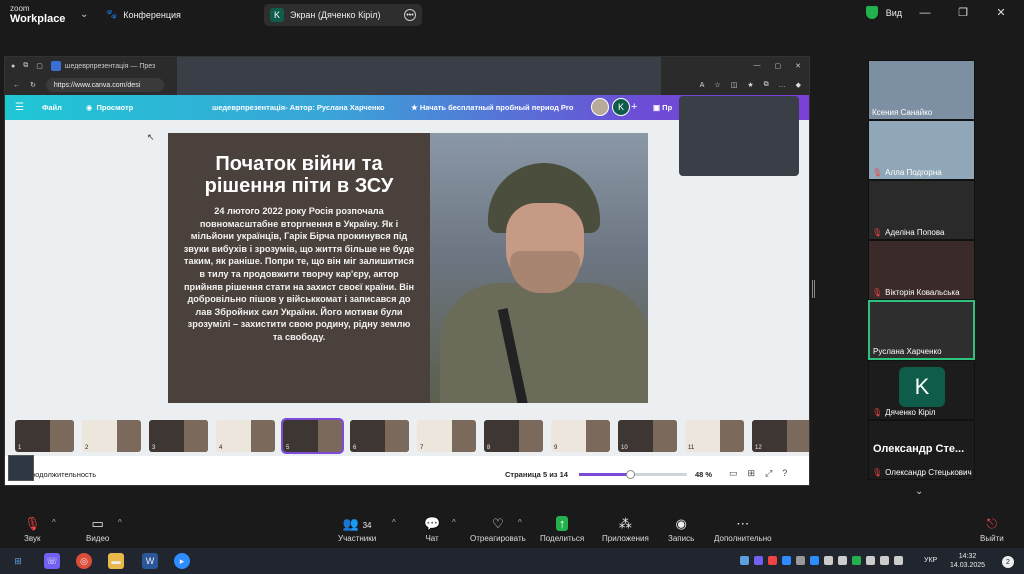 This screenshot has width=1024, height=574. What do you see at coordinates (84, 561) in the screenshot?
I see `chrome-icon: ◎` at bounding box center [84, 561].